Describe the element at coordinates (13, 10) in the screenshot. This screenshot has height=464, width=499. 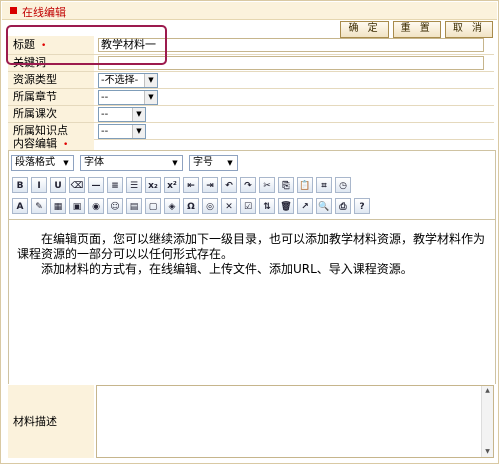
I see `header-bullet-icon` at that location.